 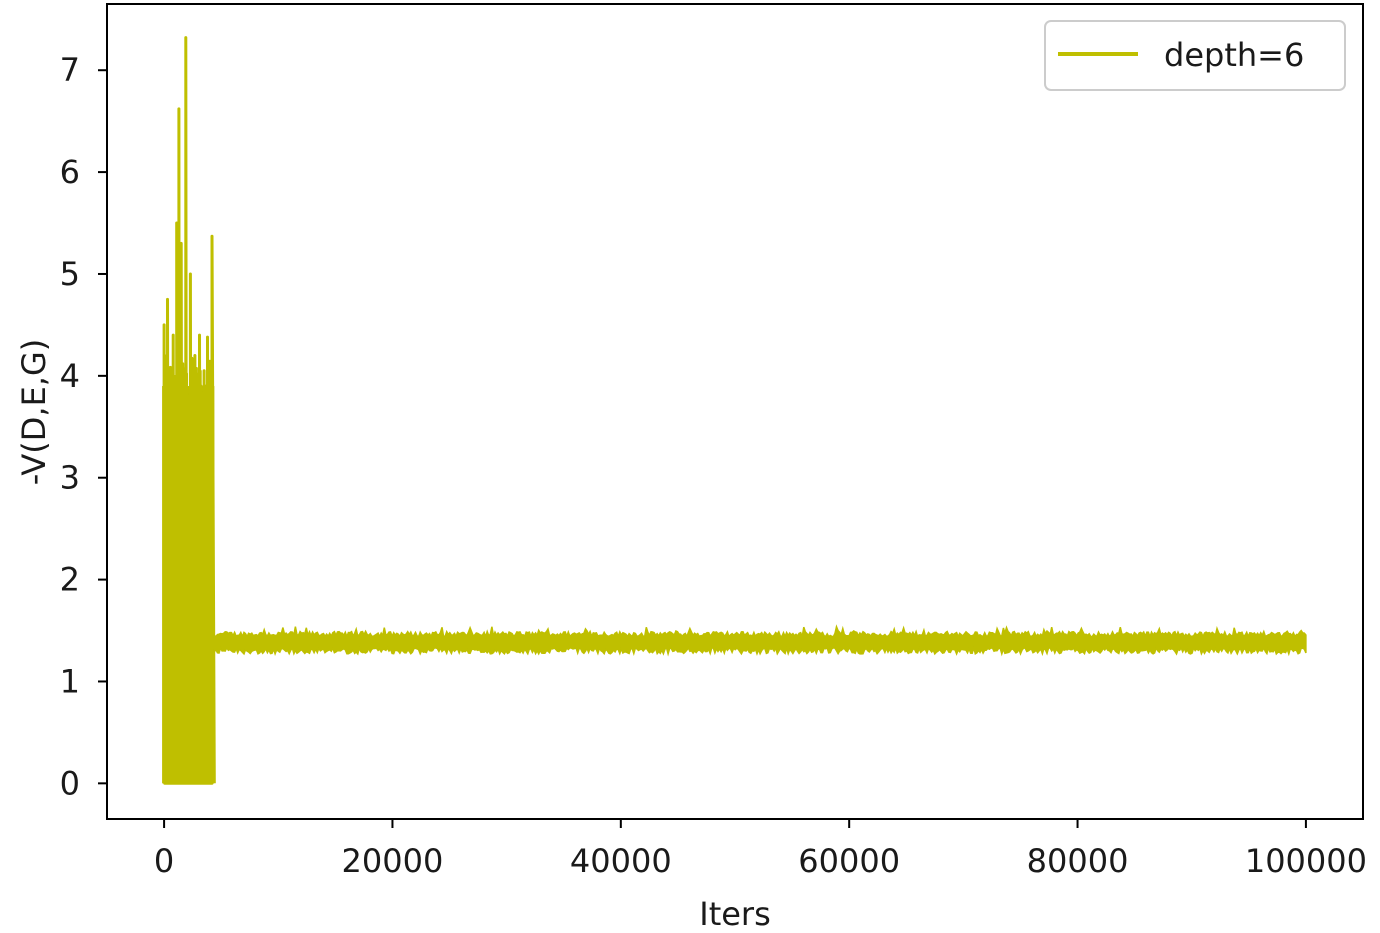 What do you see at coordinates (70, 70) in the screenshot?
I see `y-tick-label: 7` at bounding box center [70, 70].